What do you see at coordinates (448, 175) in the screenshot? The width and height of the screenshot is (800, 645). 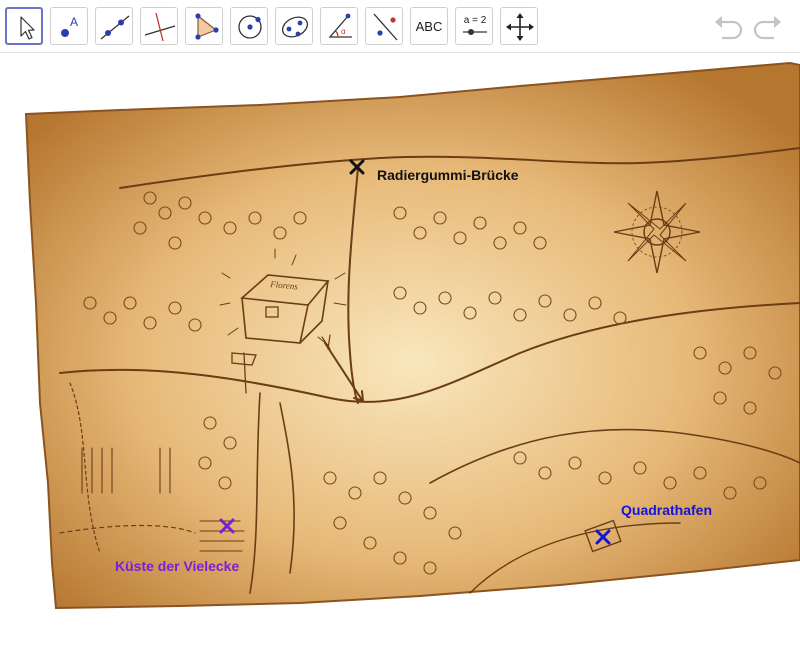 I see `label-radiergummi-bruecke: Radiergummi-Brücke` at bounding box center [448, 175].